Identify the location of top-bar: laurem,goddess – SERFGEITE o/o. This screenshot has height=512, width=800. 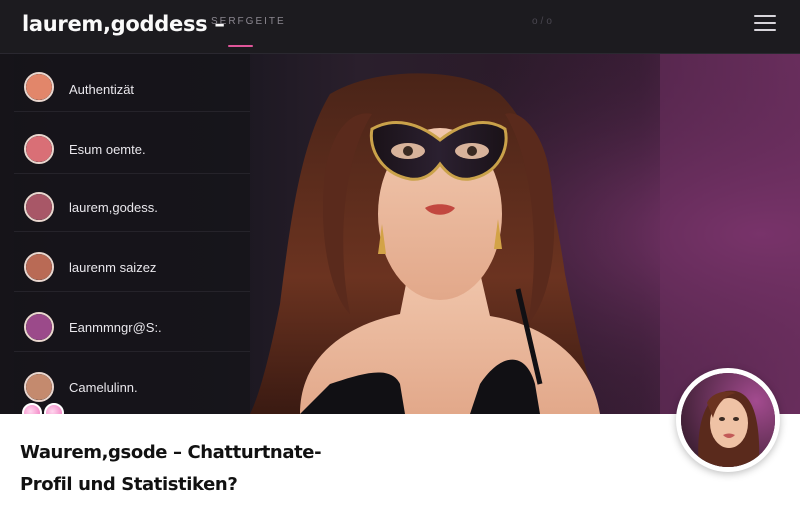
(400, 27).